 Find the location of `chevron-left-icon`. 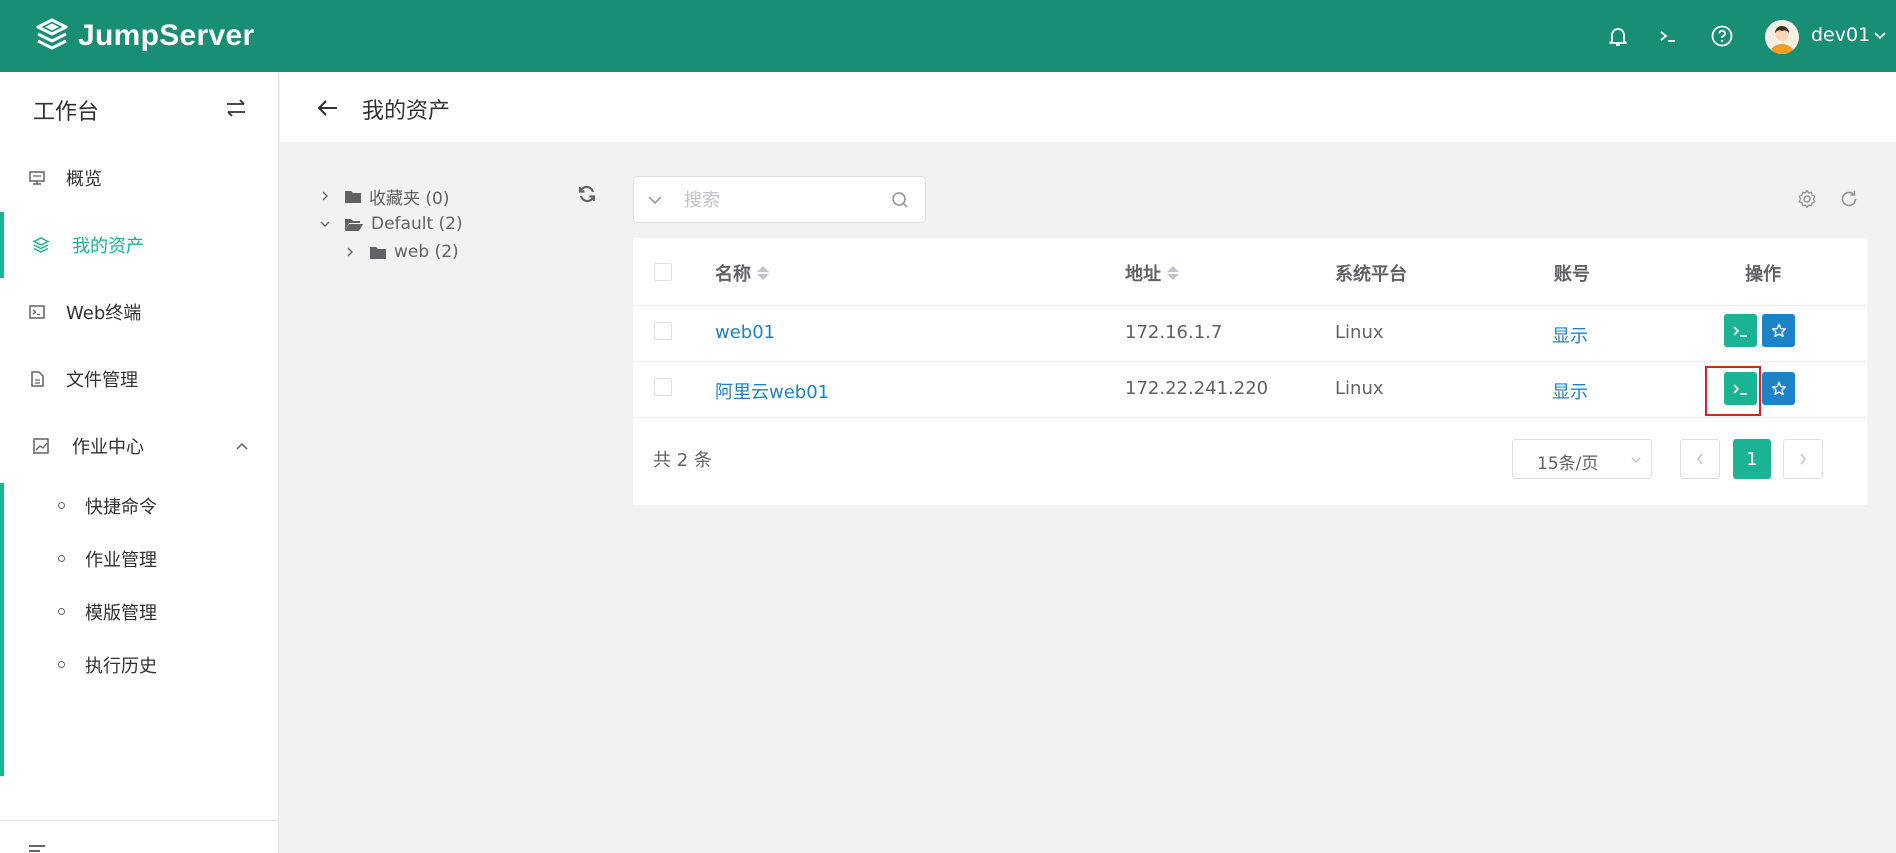

chevron-left-icon is located at coordinates (1700, 459).